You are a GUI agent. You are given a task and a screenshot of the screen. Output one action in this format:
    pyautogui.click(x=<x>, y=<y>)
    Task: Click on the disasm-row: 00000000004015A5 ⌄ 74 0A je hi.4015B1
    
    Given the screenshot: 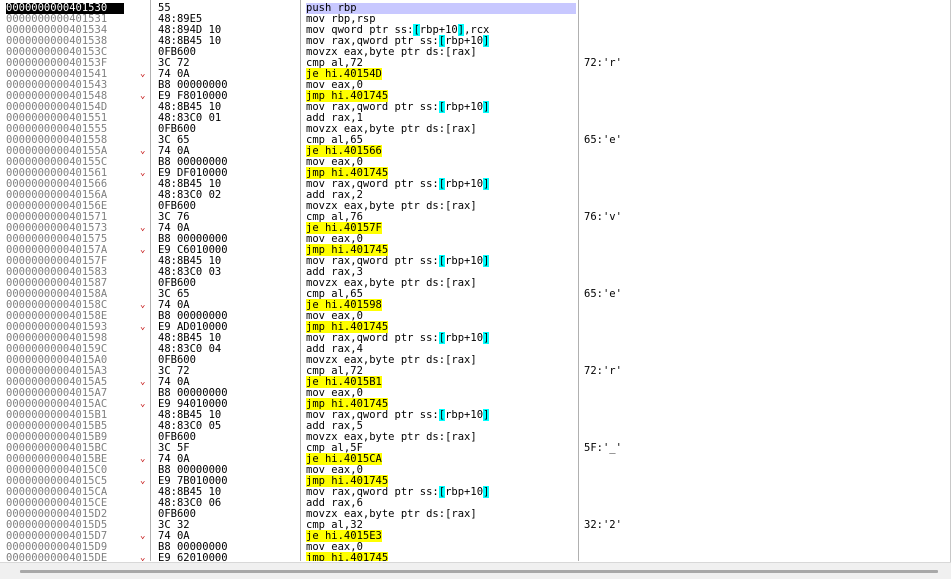 What is the action you would take?
    pyautogui.click(x=475, y=382)
    